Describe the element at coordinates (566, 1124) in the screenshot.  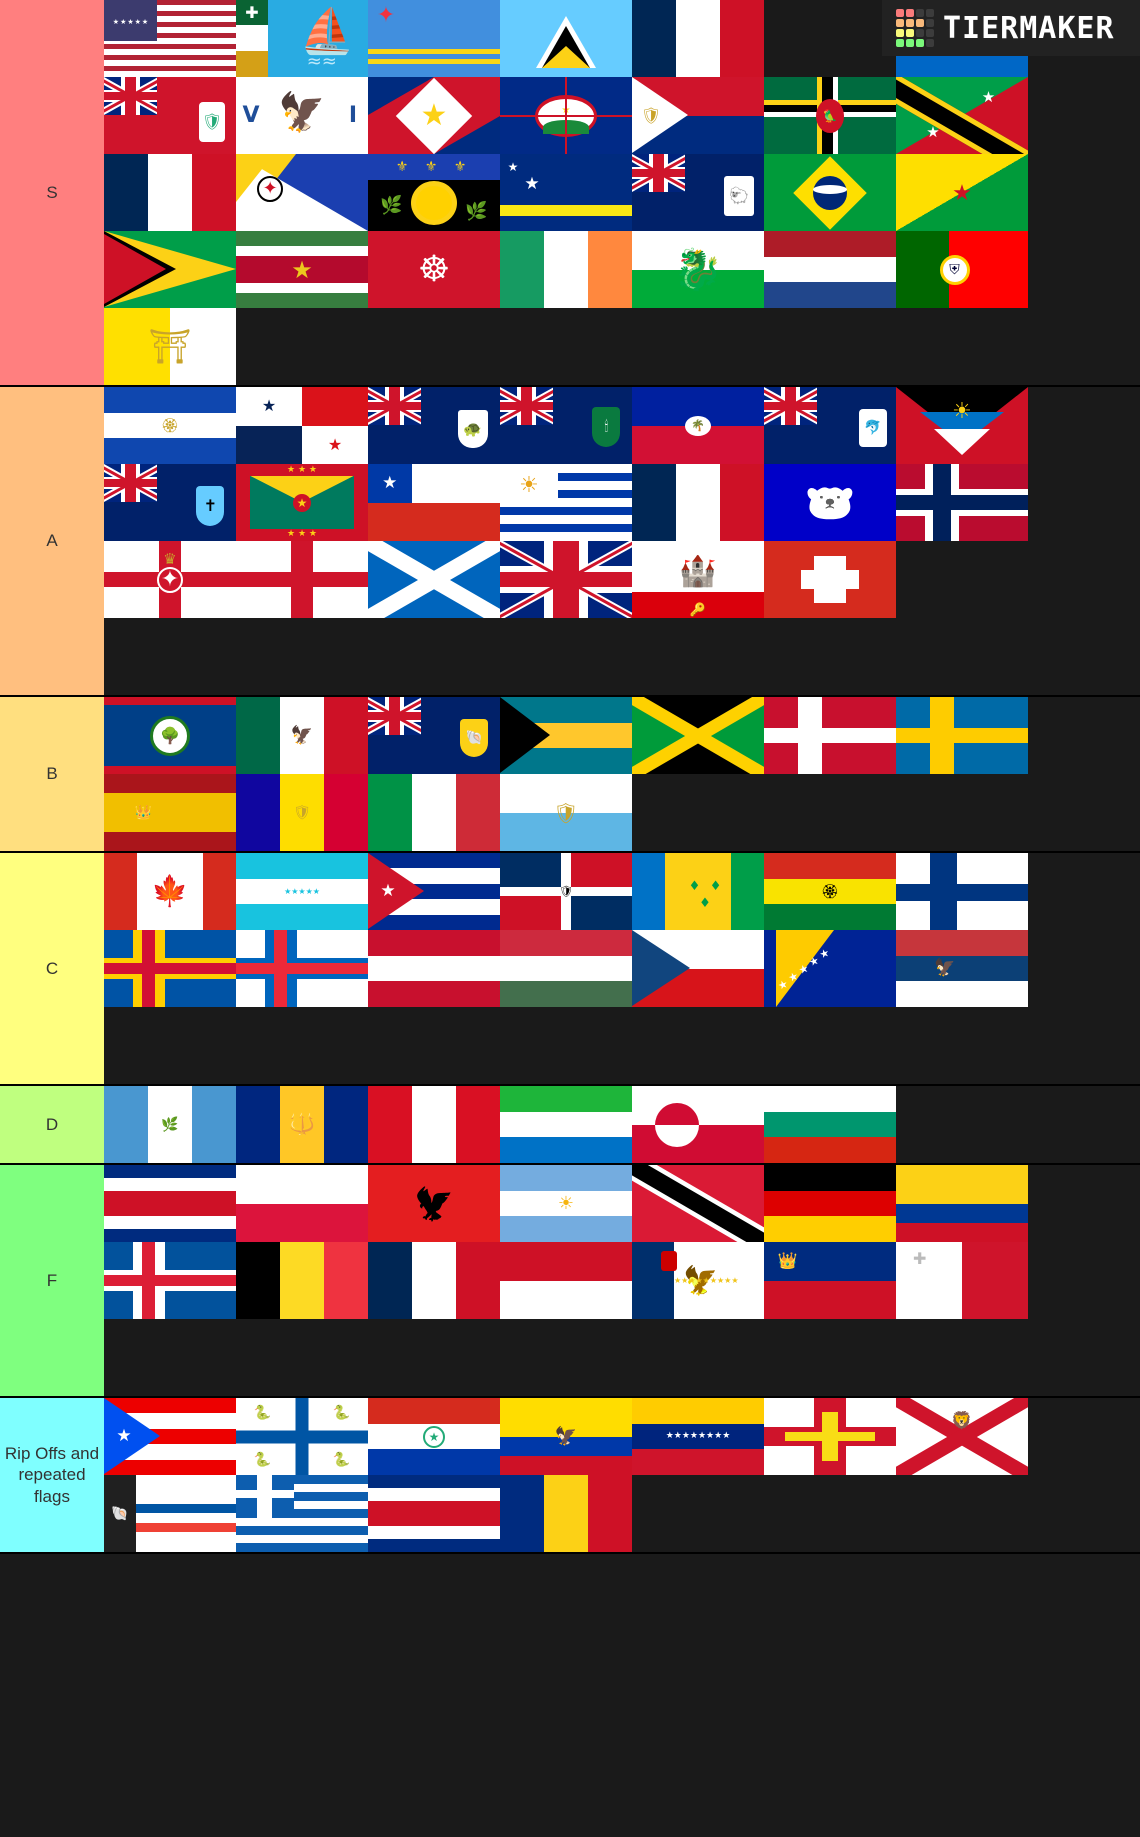
I see `flag-sierra-leone` at that location.